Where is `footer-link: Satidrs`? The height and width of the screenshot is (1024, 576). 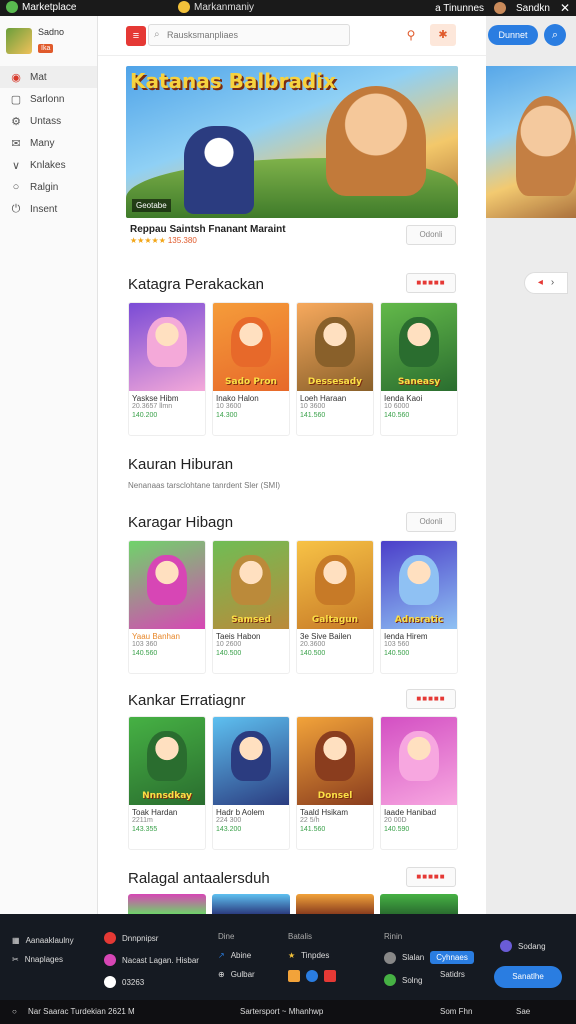
footer-link: Satidrs is located at coordinates (452, 974).